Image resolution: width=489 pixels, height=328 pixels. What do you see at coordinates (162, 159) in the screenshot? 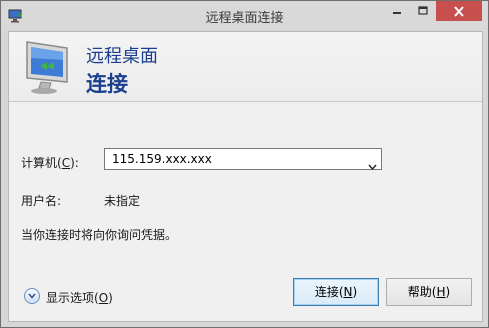
I see `computer-input-value: 115.159.xxx.xxx` at bounding box center [162, 159].